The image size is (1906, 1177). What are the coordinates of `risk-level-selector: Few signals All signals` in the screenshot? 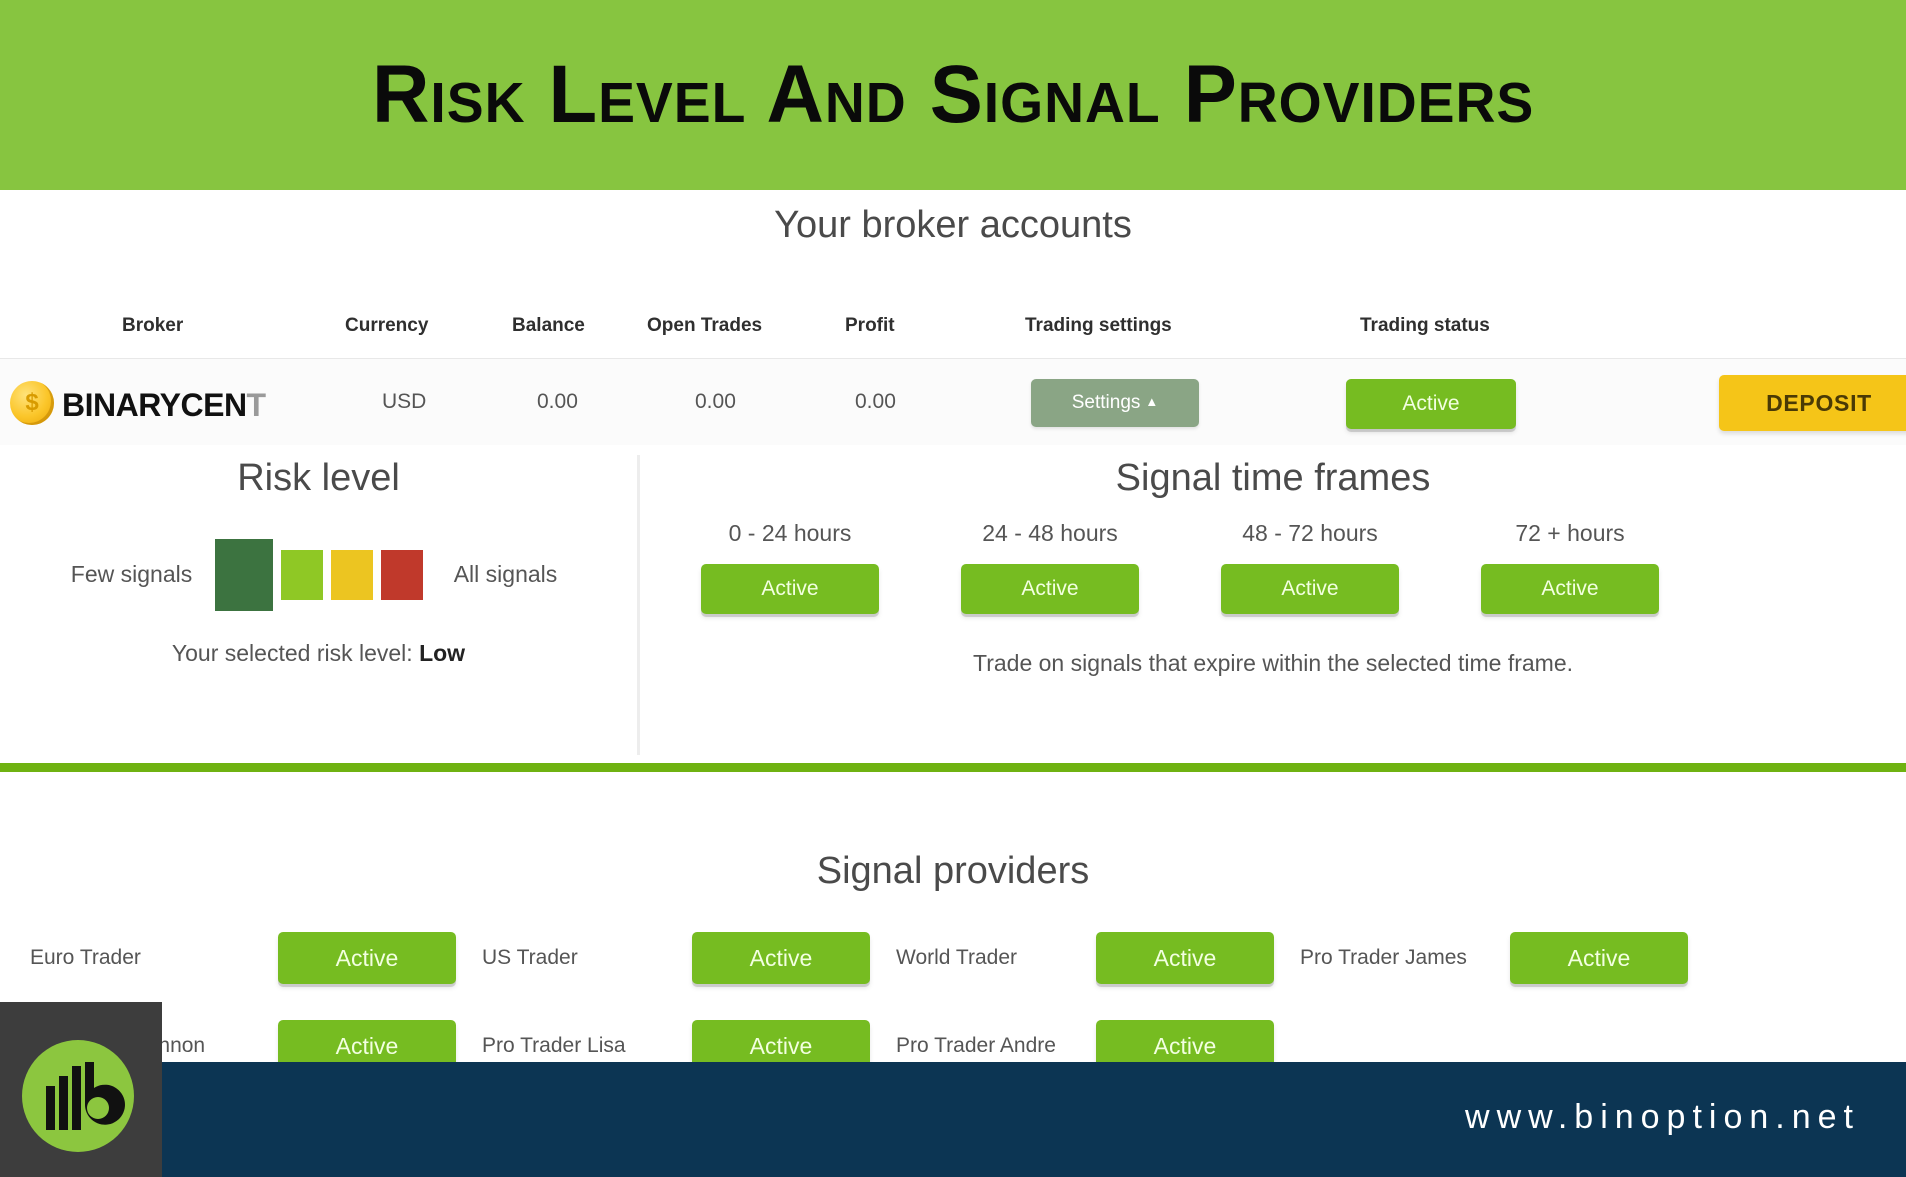 It's located at (318, 575).